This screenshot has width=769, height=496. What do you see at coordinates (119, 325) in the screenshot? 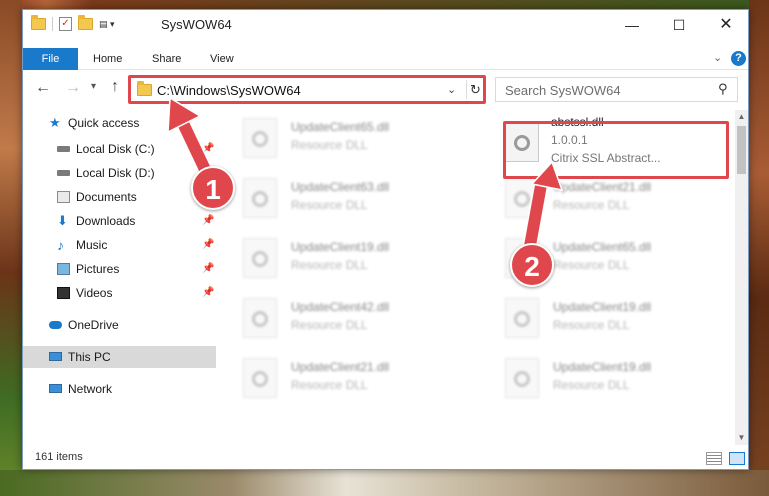
I see `sidebar-item-onedrive: OneDrive` at bounding box center [119, 325].